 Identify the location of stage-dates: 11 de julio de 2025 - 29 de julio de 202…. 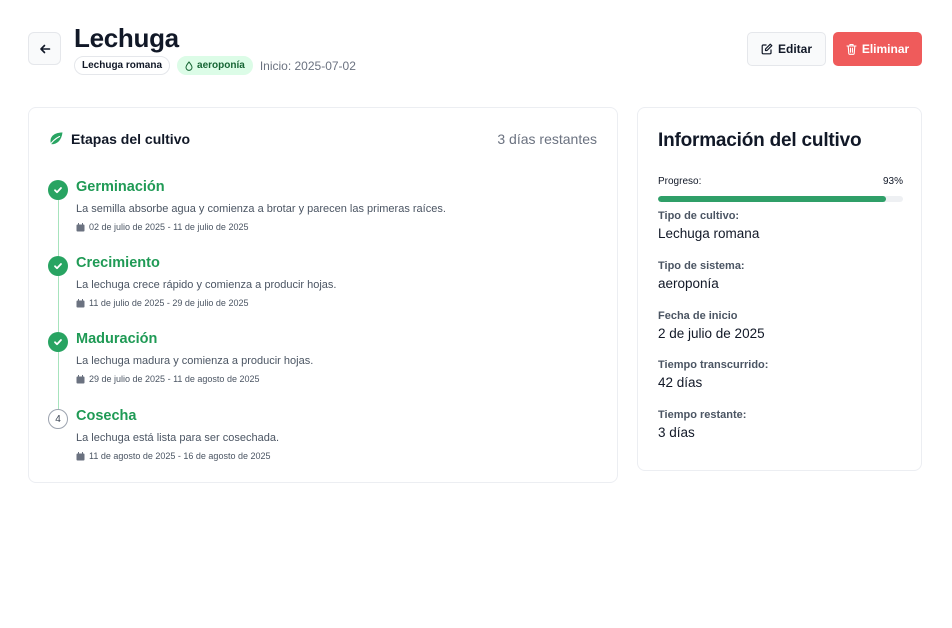
(162, 303).